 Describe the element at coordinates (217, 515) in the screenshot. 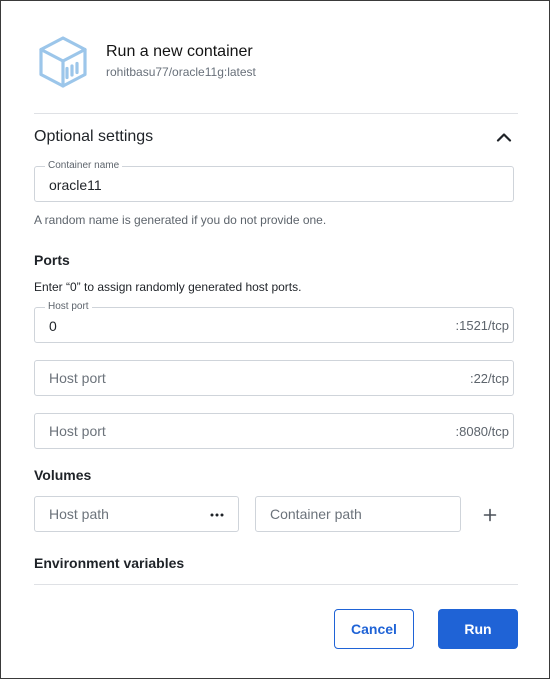

I see `more-horizontal-icon` at that location.